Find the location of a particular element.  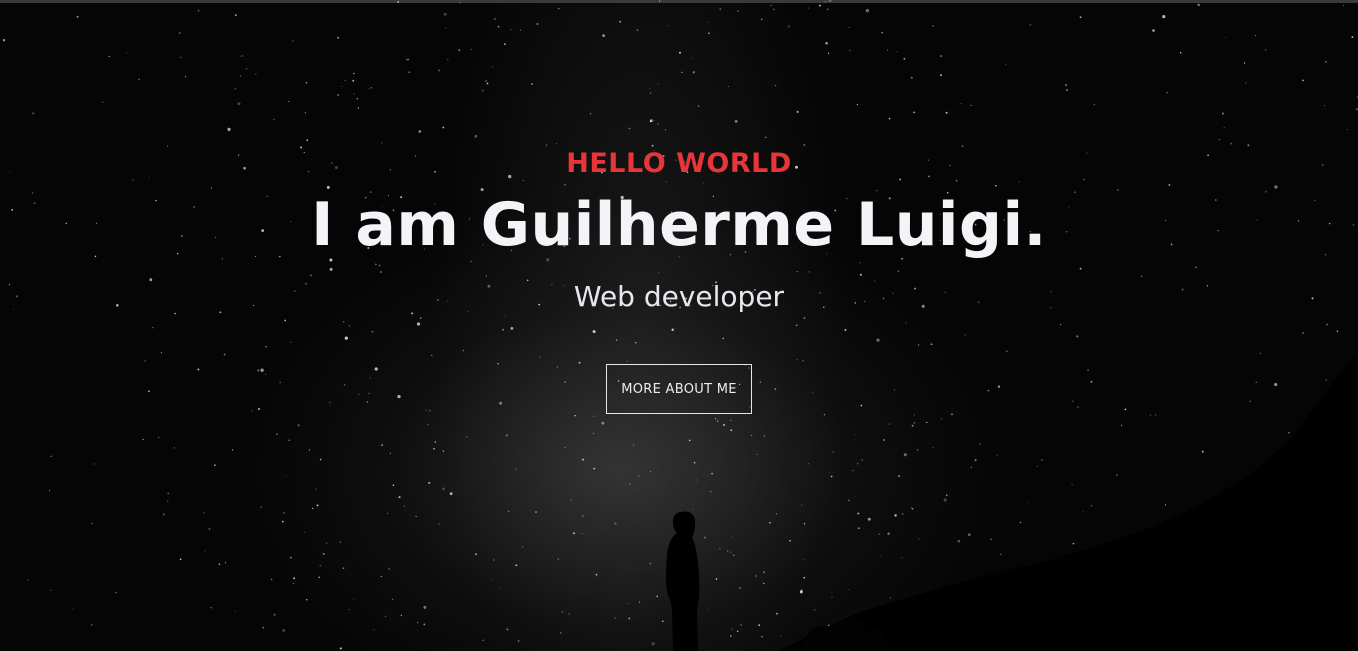

more-about-me-button: MORE ABOUT ME is located at coordinates (679, 389).